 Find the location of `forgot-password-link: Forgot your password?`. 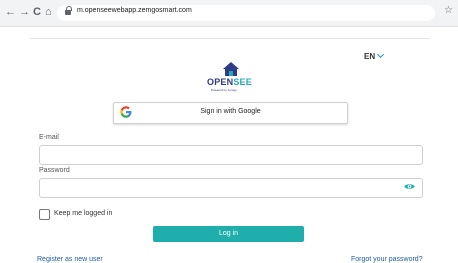

forgot-password-link: Forgot your password? is located at coordinates (387, 259).